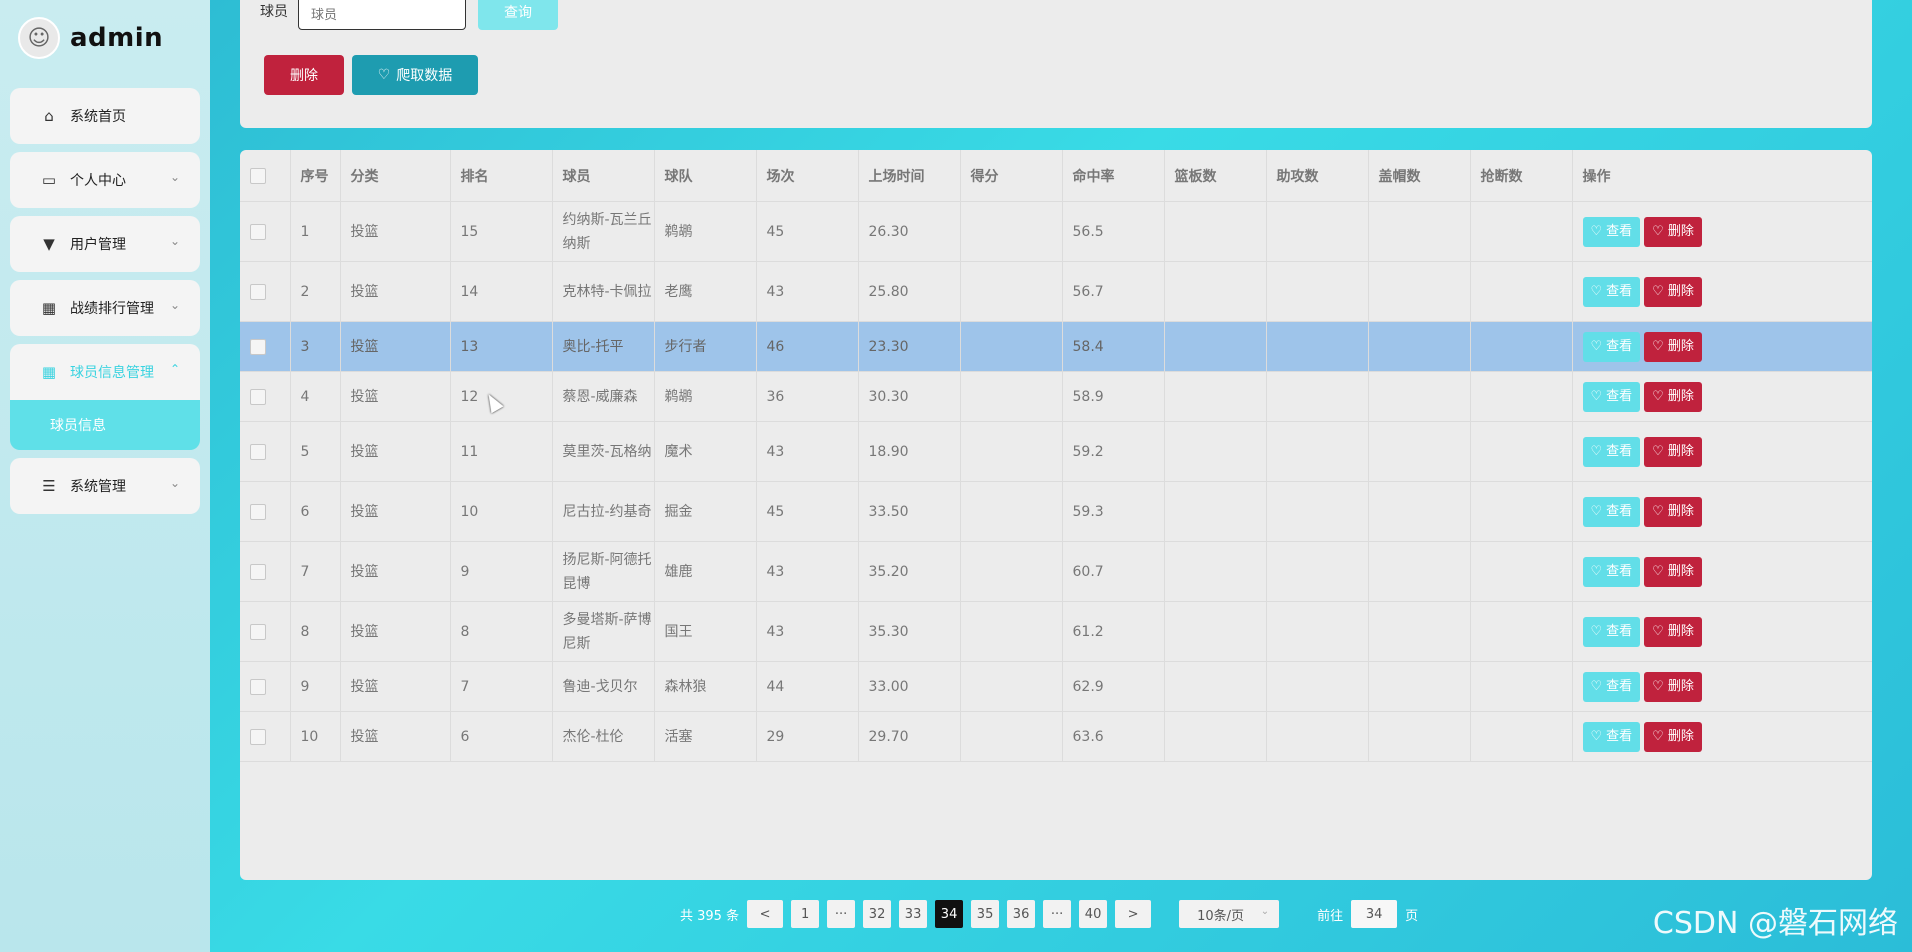 The height and width of the screenshot is (952, 1912). Describe the element at coordinates (304, 75) in the screenshot. I see `delete-button: 删除` at that location.